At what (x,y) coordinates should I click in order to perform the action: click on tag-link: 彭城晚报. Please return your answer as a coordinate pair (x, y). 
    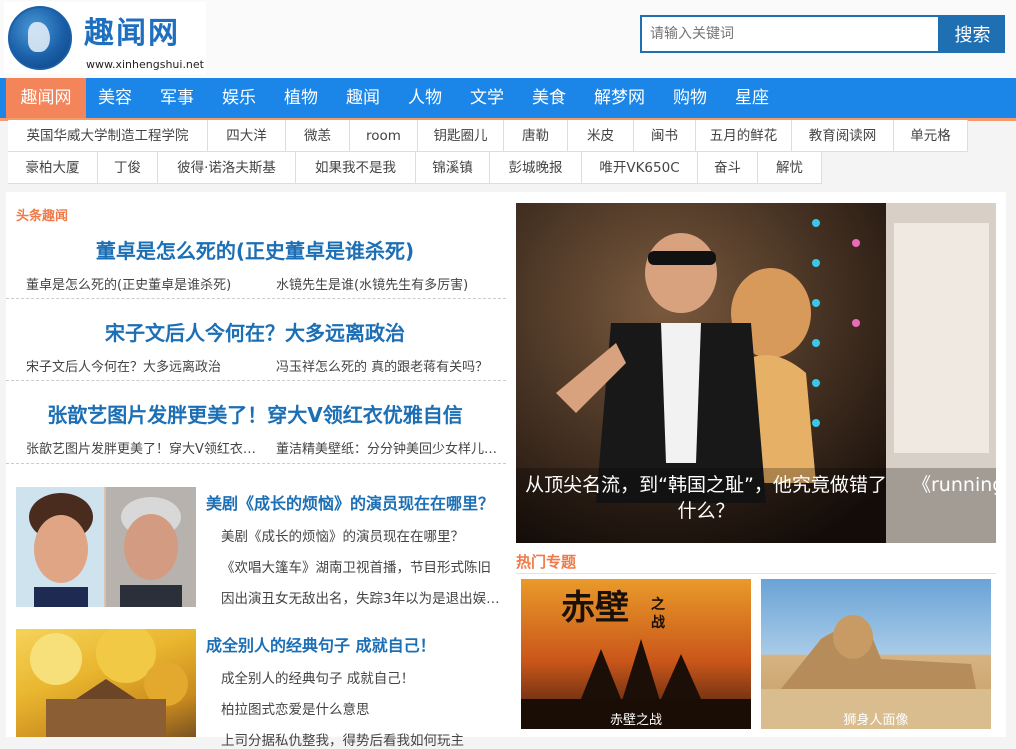
    Looking at the image, I should click on (536, 168).